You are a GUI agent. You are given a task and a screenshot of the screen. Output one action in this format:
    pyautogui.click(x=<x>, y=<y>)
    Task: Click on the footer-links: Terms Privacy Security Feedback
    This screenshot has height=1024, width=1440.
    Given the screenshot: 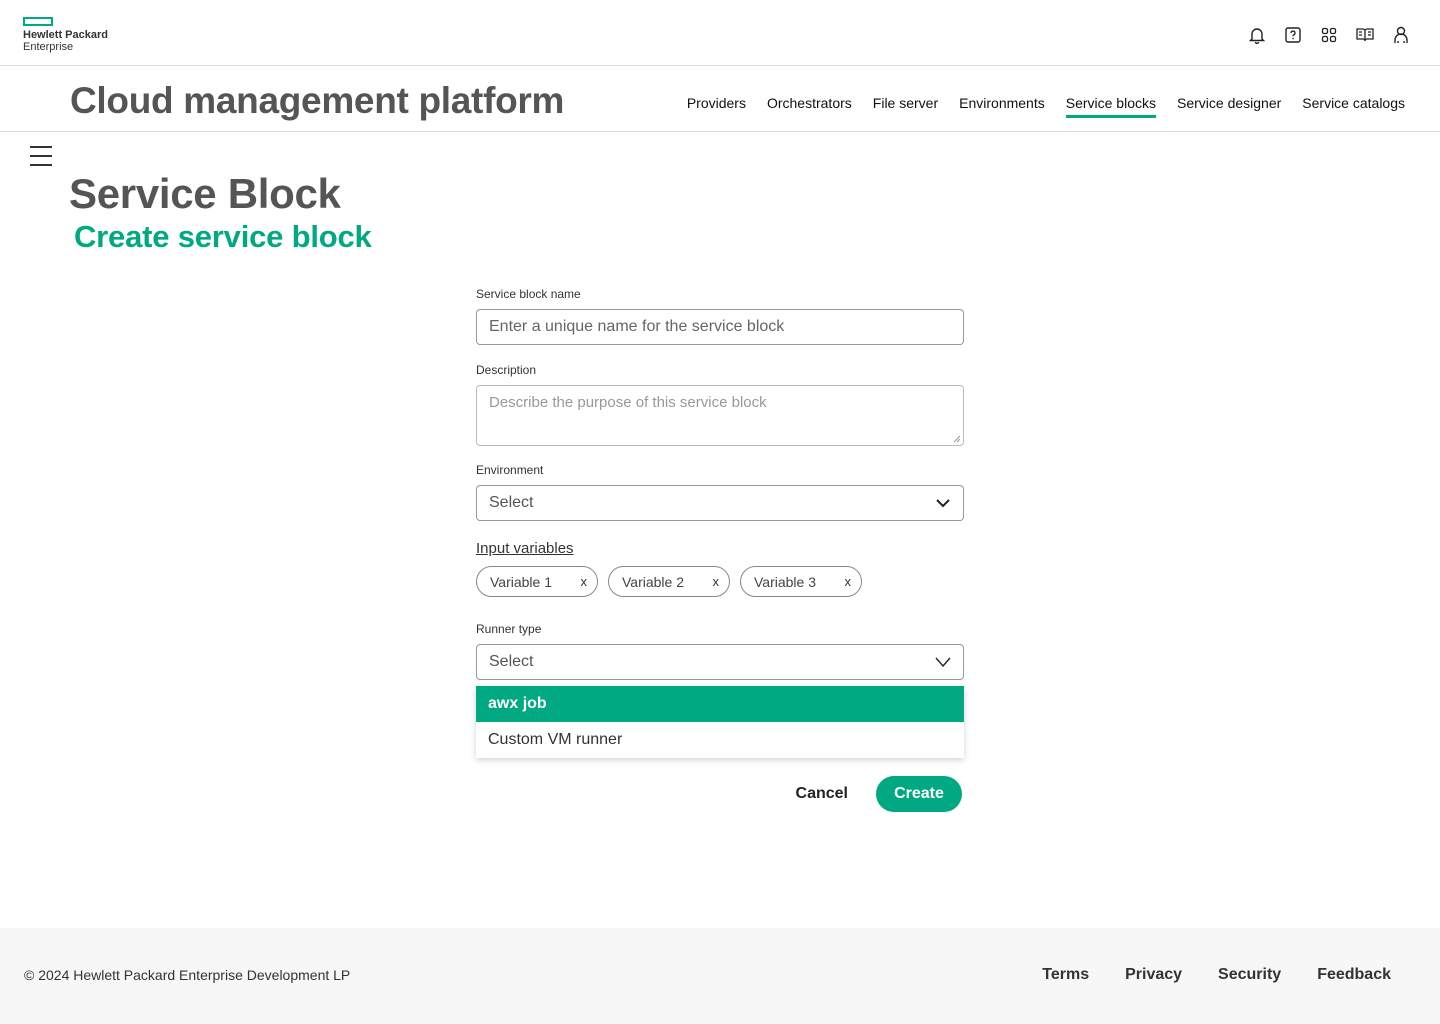 What is the action you would take?
    pyautogui.click(x=1216, y=975)
    